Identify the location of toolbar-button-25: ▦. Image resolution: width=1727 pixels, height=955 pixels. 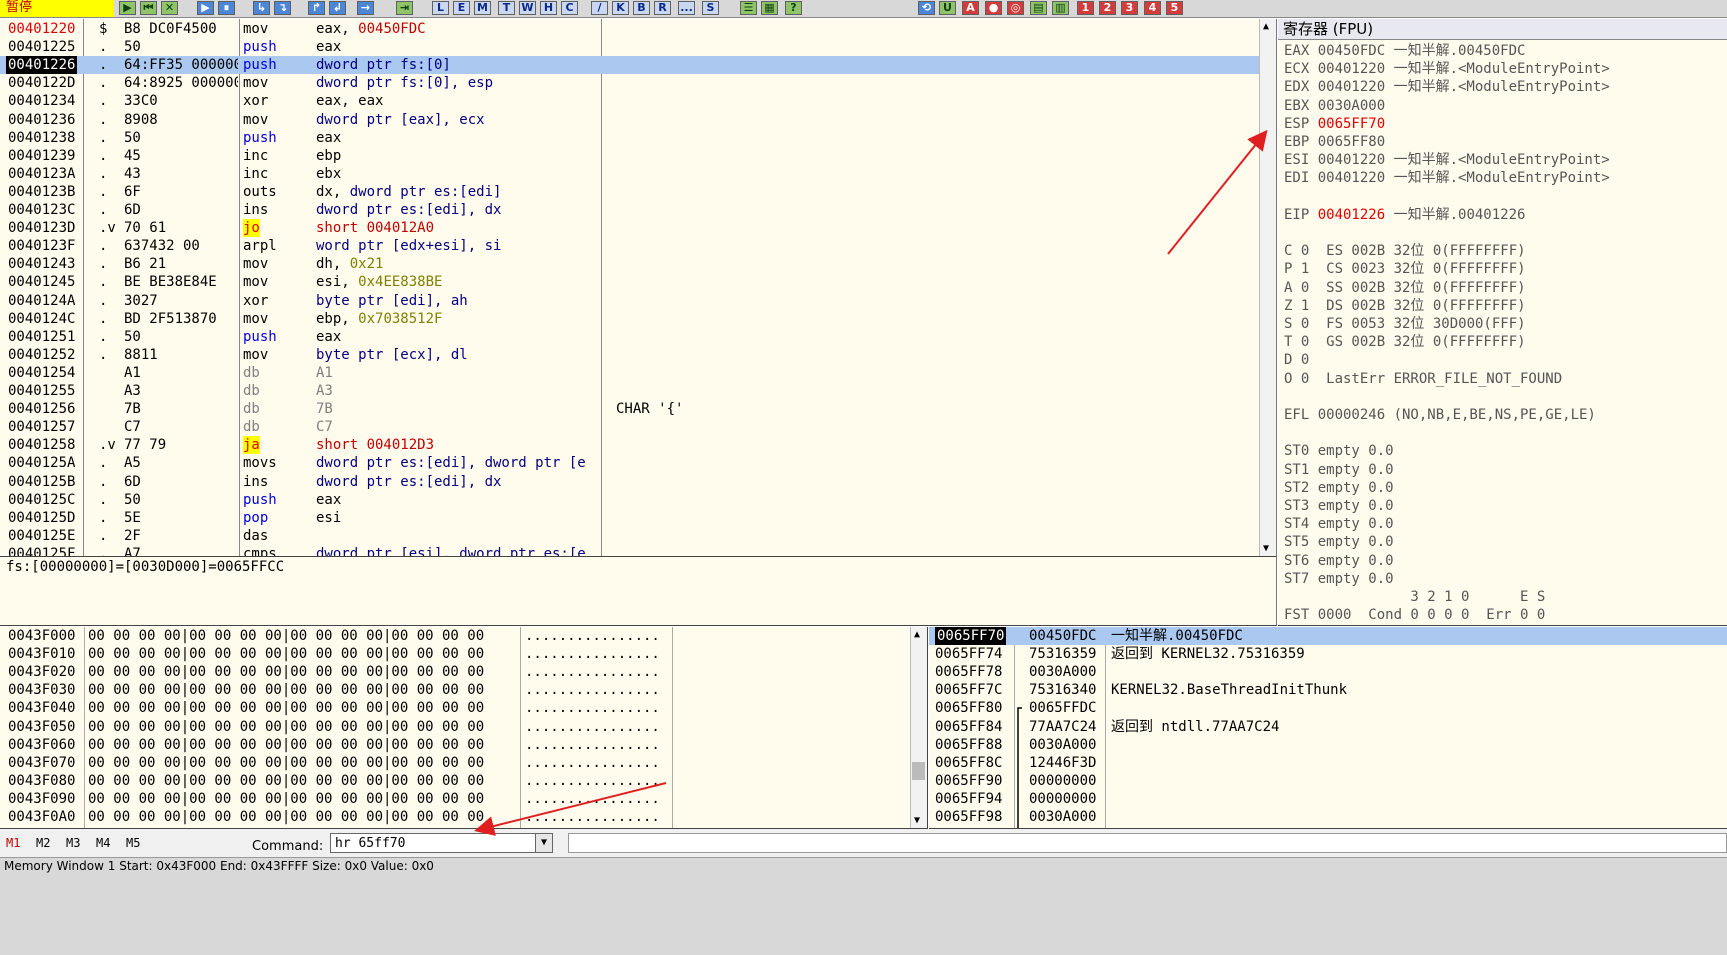
(769, 8).